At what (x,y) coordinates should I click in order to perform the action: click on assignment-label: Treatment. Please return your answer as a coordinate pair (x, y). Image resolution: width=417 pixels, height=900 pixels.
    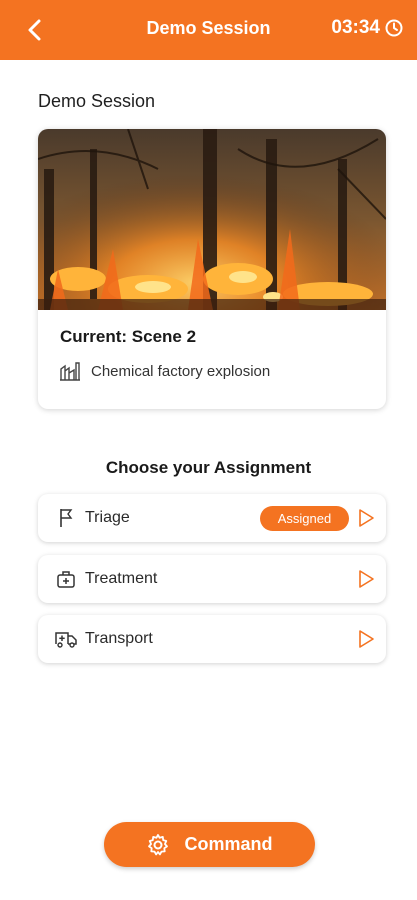
    Looking at the image, I should click on (121, 578).